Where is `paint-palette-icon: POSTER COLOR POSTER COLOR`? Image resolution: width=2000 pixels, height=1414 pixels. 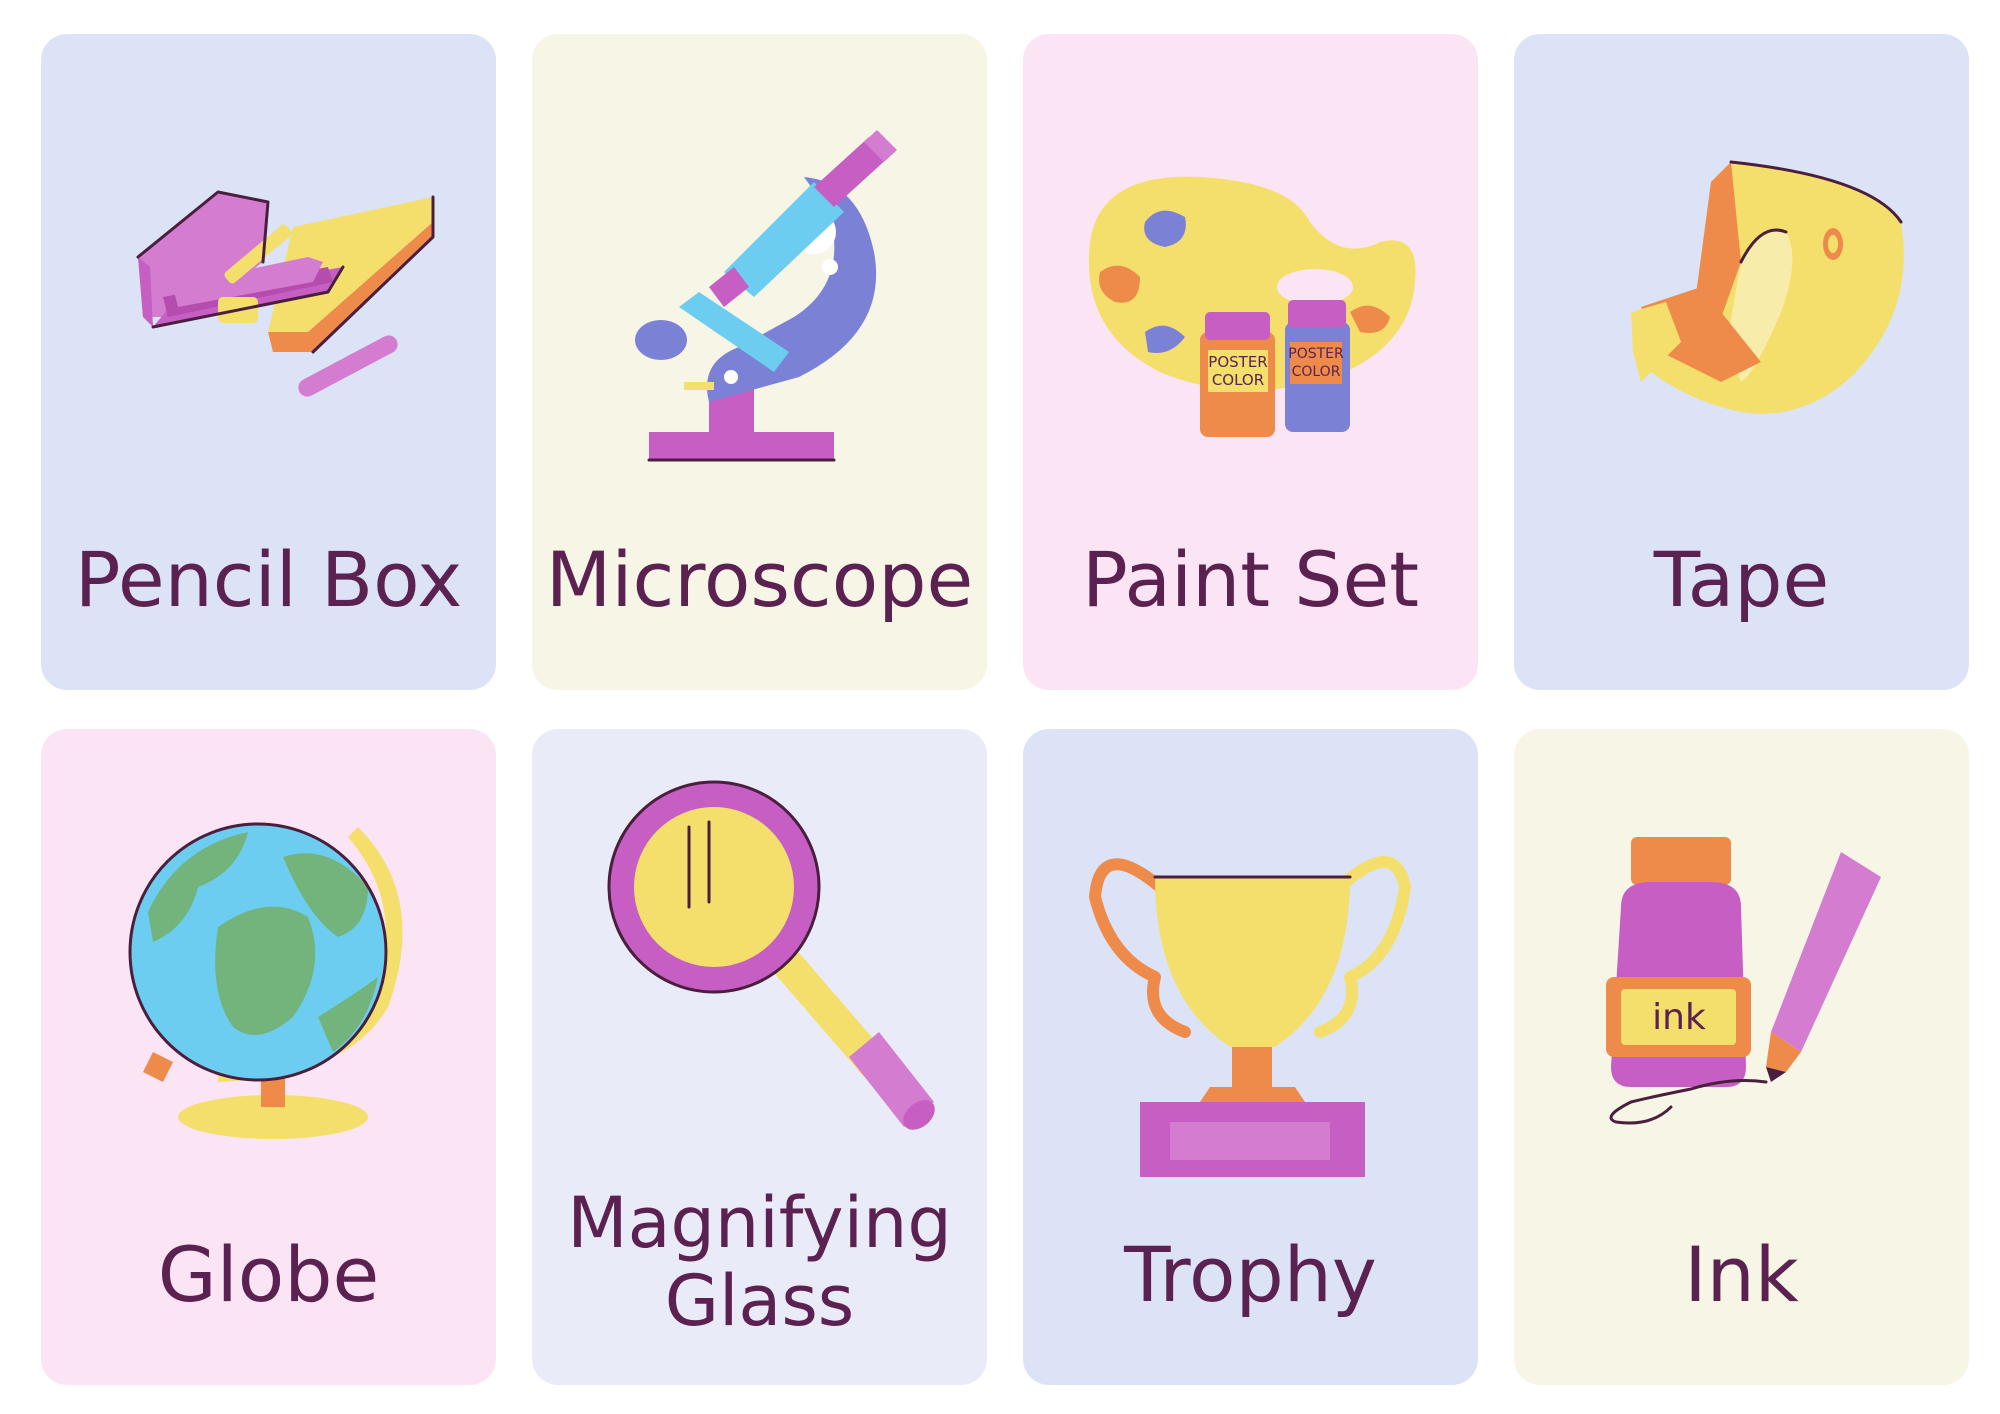 paint-palette-icon: POSTER COLOR POSTER COLOR is located at coordinates (1252, 306).